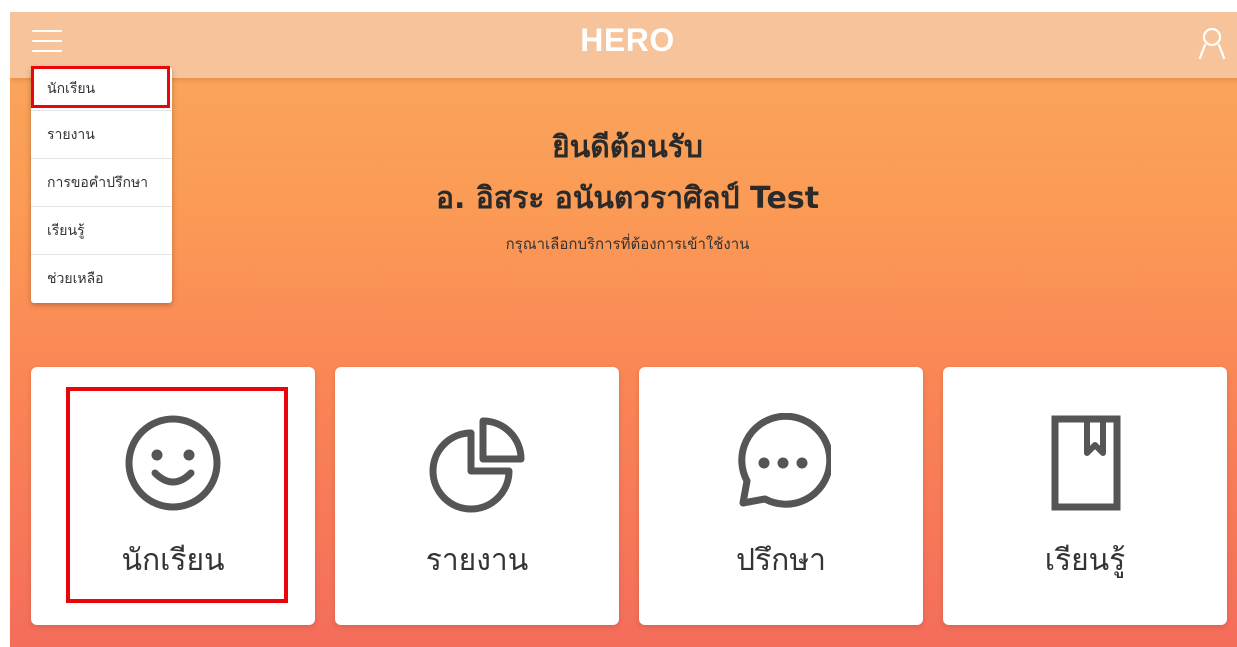 The width and height of the screenshot is (1237, 647). Describe the element at coordinates (1212, 43) in the screenshot. I see `user-icon` at that location.